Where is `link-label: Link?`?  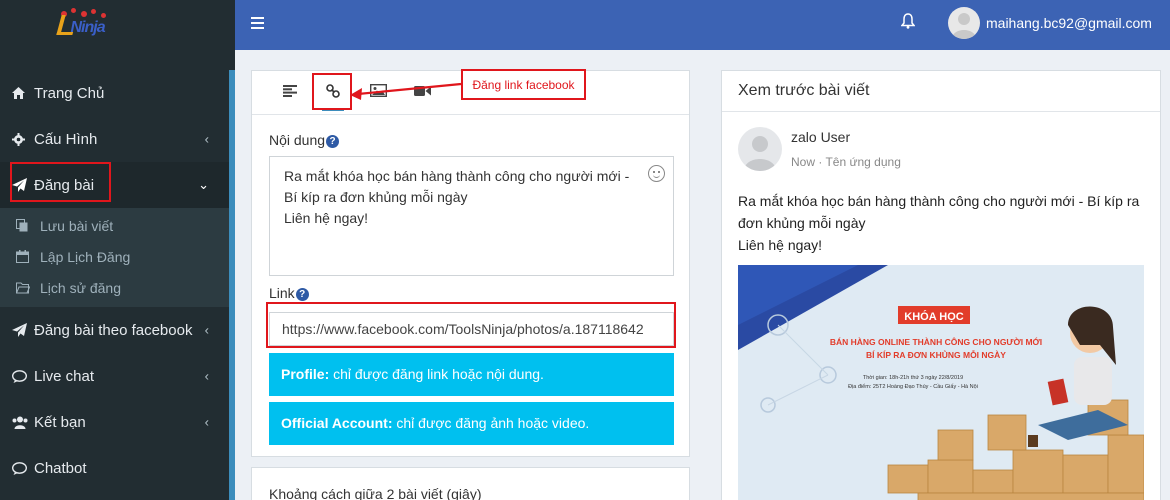
link-label: Link? is located at coordinates (289, 293).